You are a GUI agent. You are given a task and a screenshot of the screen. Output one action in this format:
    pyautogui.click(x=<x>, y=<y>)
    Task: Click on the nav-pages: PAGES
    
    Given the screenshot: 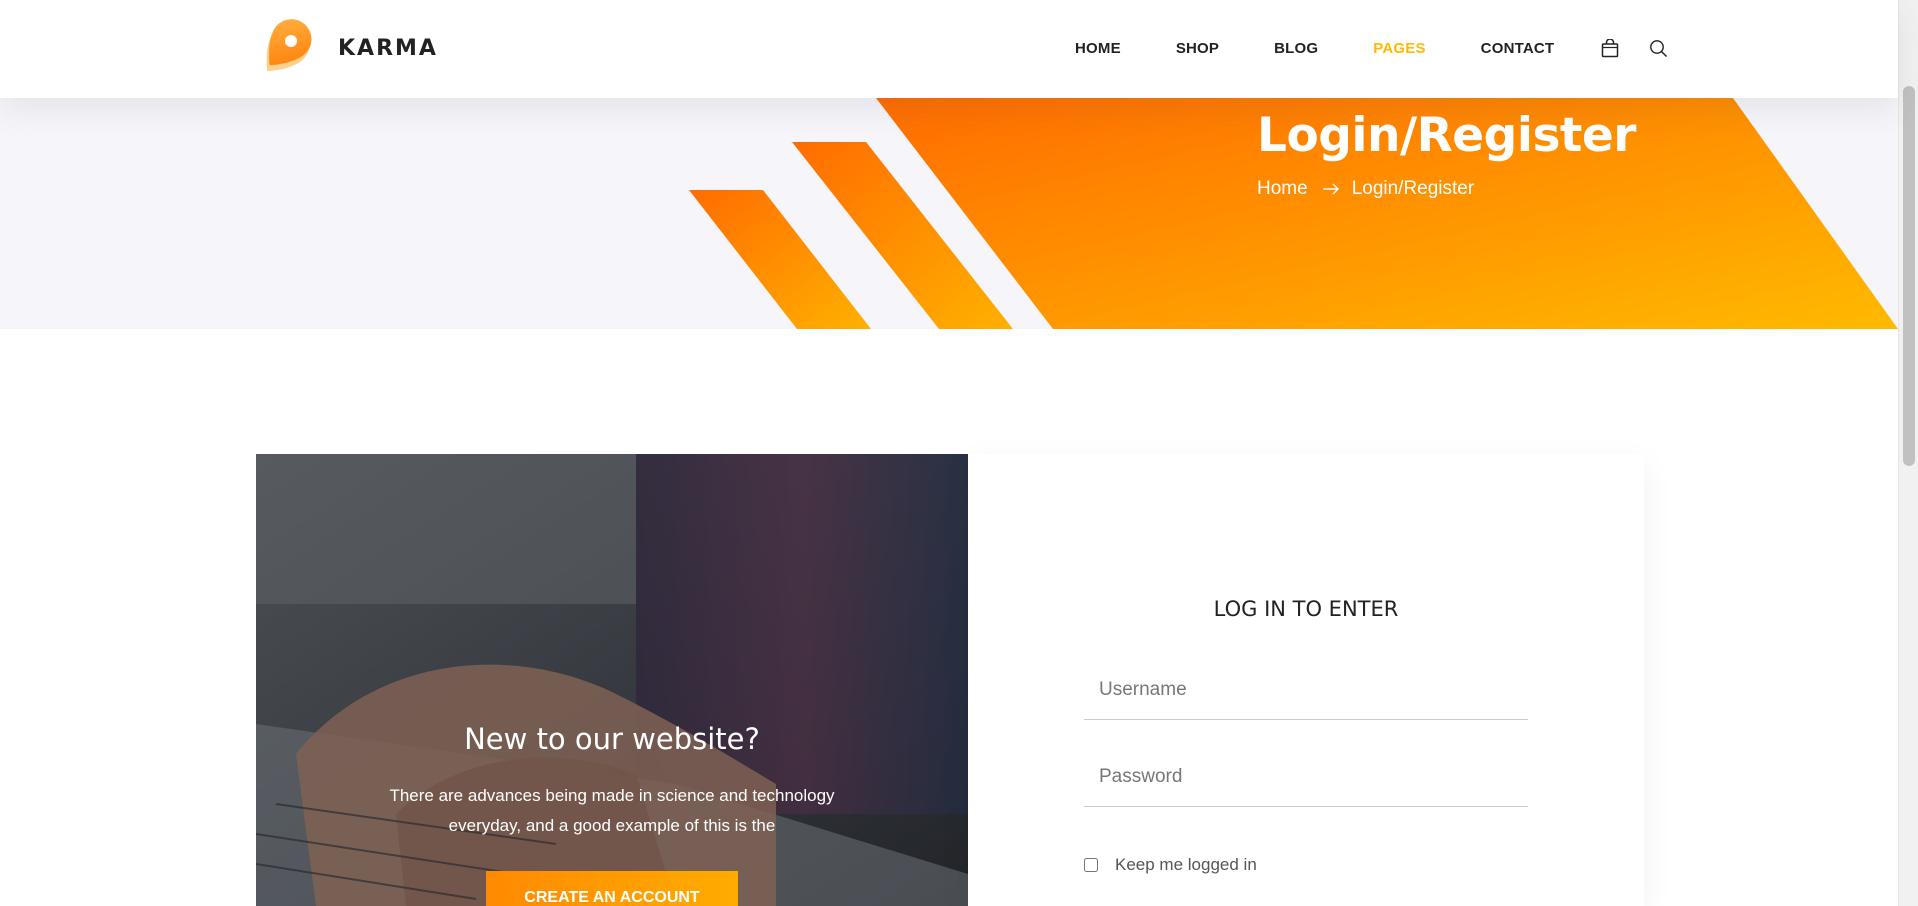 What is the action you would take?
    pyautogui.click(x=1399, y=48)
    